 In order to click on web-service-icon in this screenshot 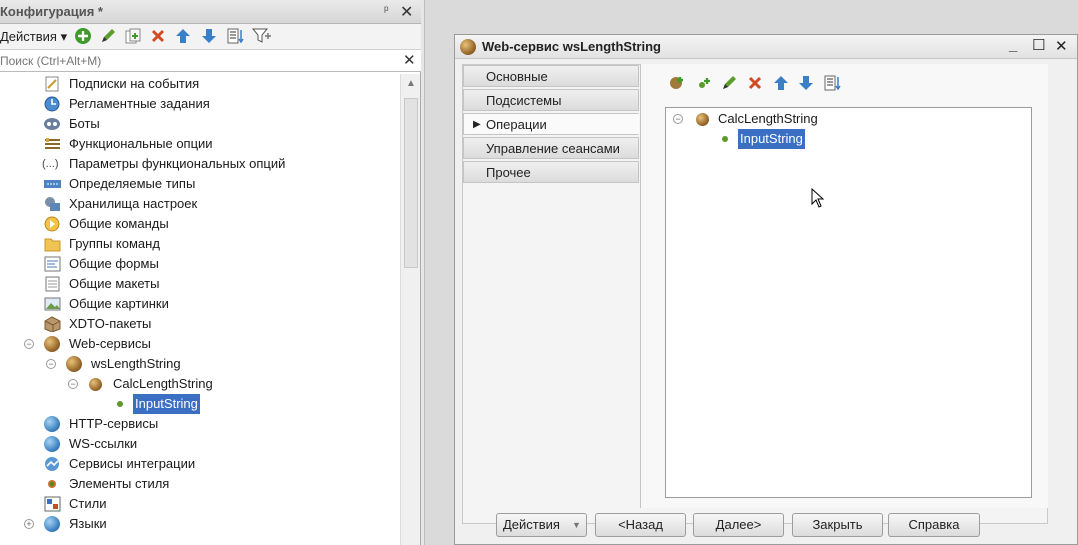, I will do `click(468, 47)`.